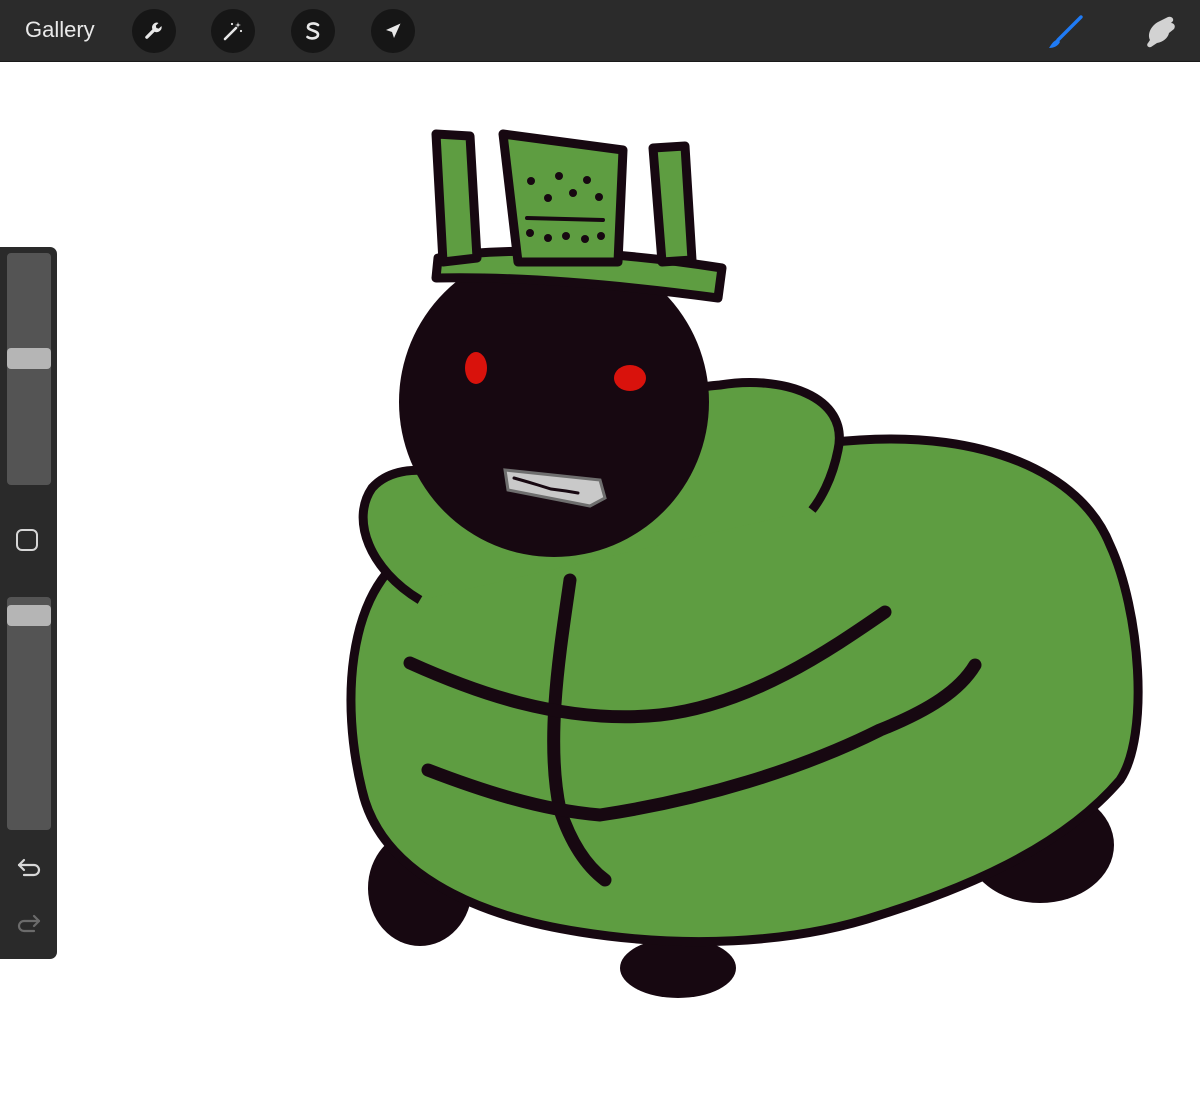 The height and width of the screenshot is (1113, 1200). What do you see at coordinates (563, 198) in the screenshot?
I see `crown-prong-center` at bounding box center [563, 198].